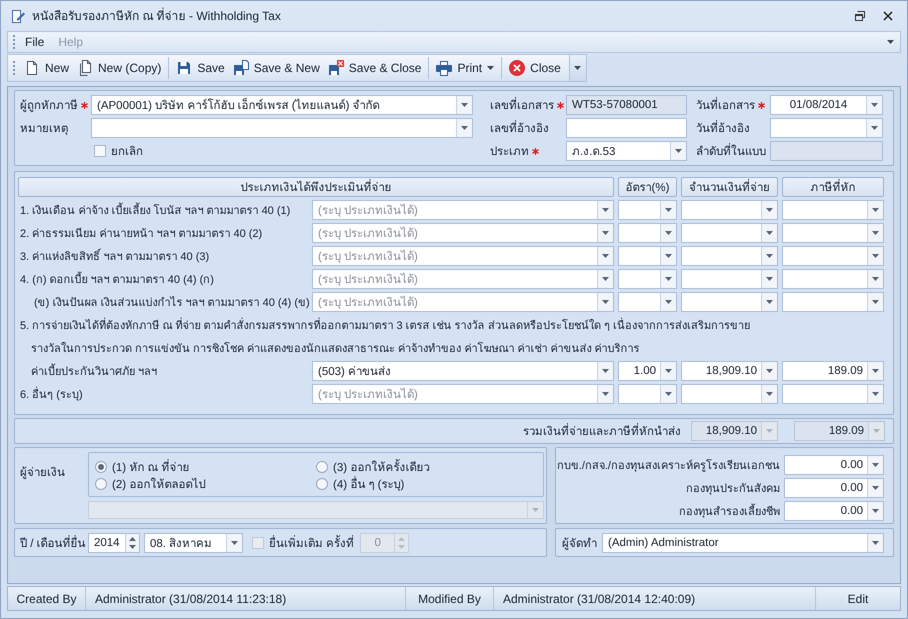 This screenshot has width=908, height=619. Describe the element at coordinates (117, 151) in the screenshot. I see `checkbox: ยกเลิก` at that location.